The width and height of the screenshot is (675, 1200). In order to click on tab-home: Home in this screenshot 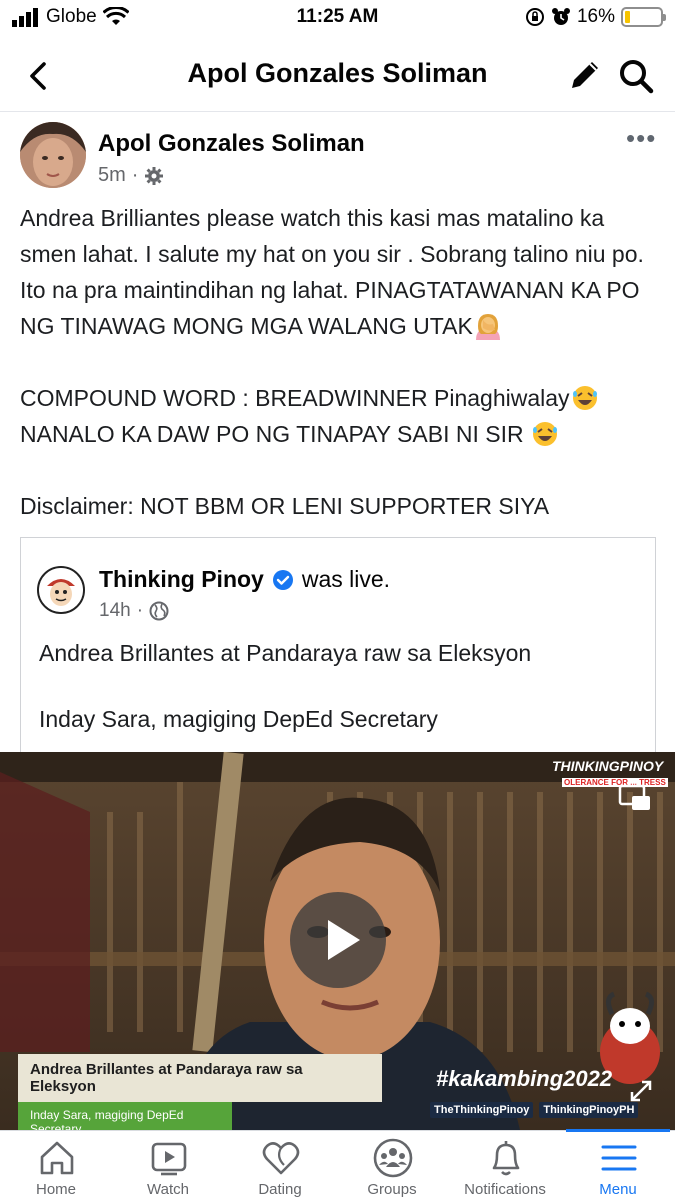, I will do `click(56, 1165)`.